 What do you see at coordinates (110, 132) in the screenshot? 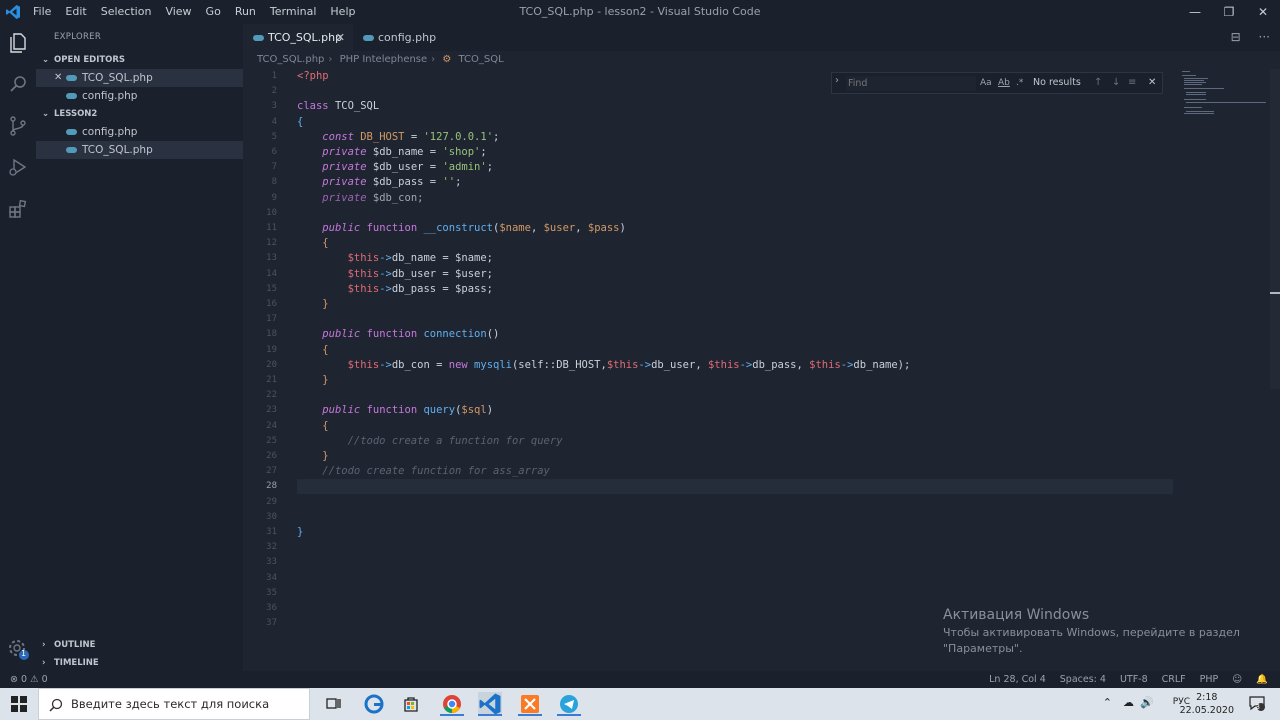
I see `file-name: config.php` at bounding box center [110, 132].